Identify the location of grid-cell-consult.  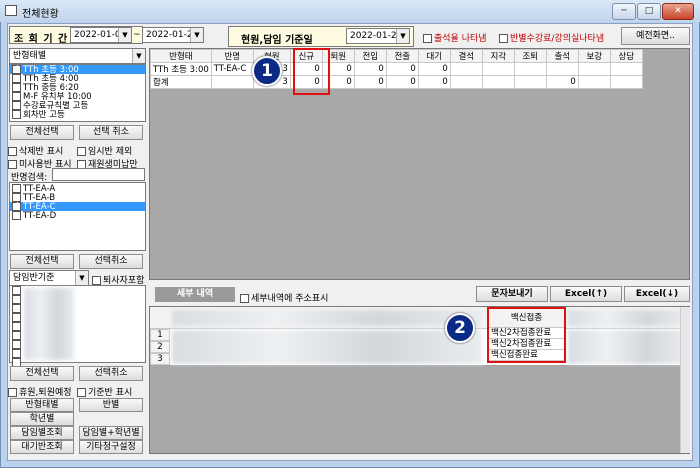
(626, 82).